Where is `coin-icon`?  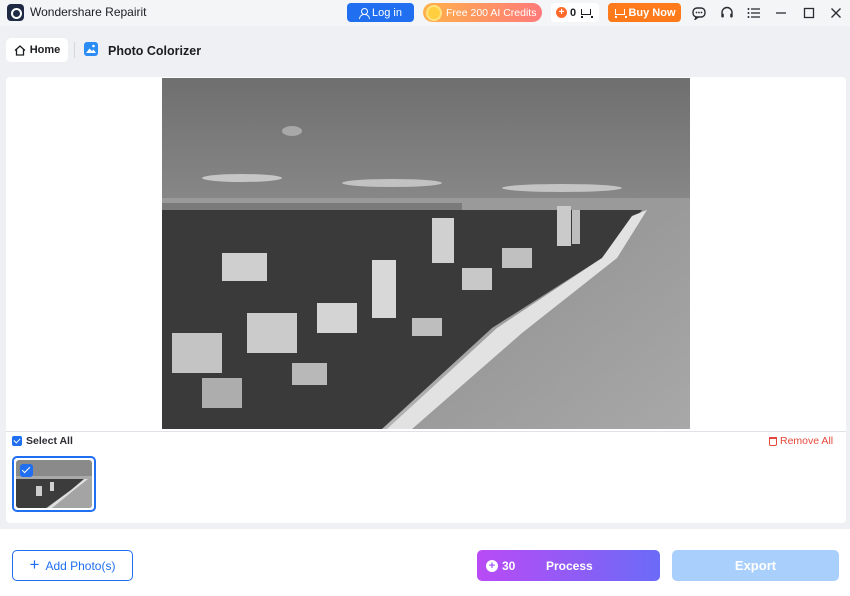
coin-icon is located at coordinates (434, 12).